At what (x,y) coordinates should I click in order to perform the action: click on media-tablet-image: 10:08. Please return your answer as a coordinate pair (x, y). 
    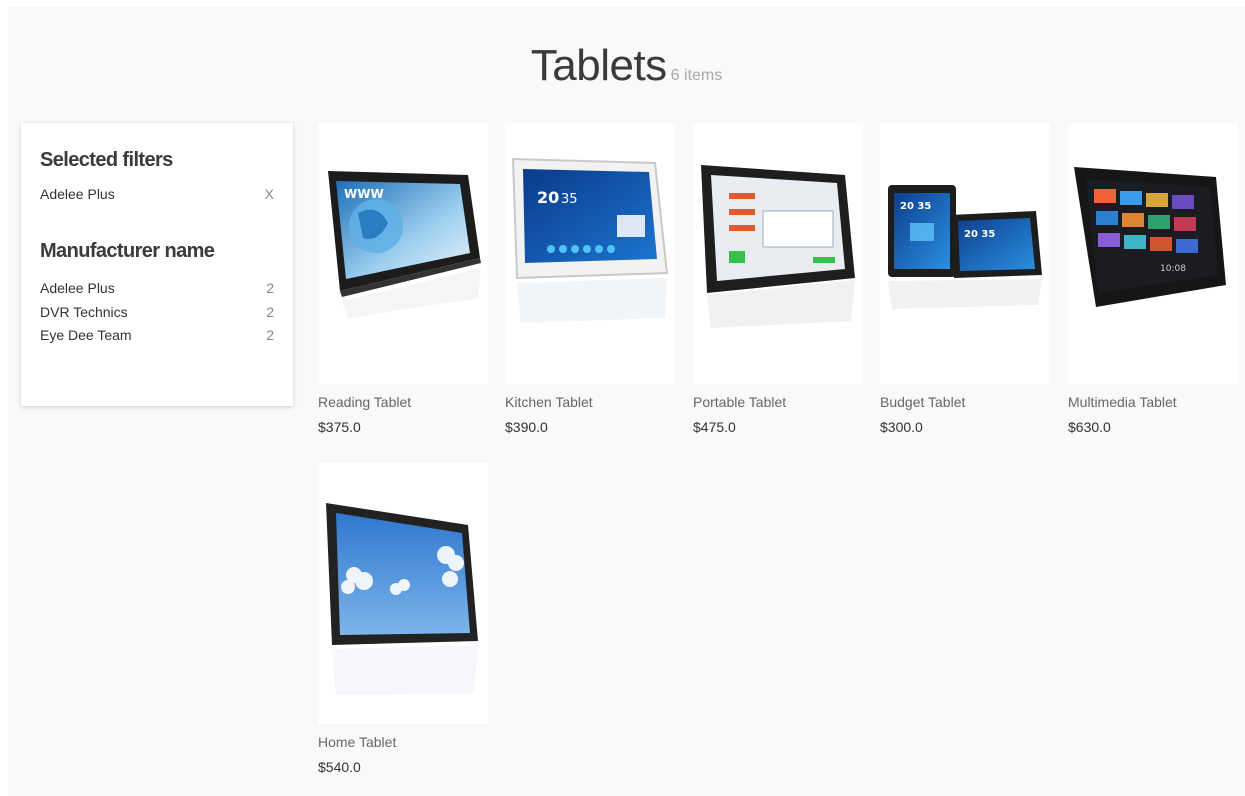
    Looking at the image, I should click on (1150, 237).